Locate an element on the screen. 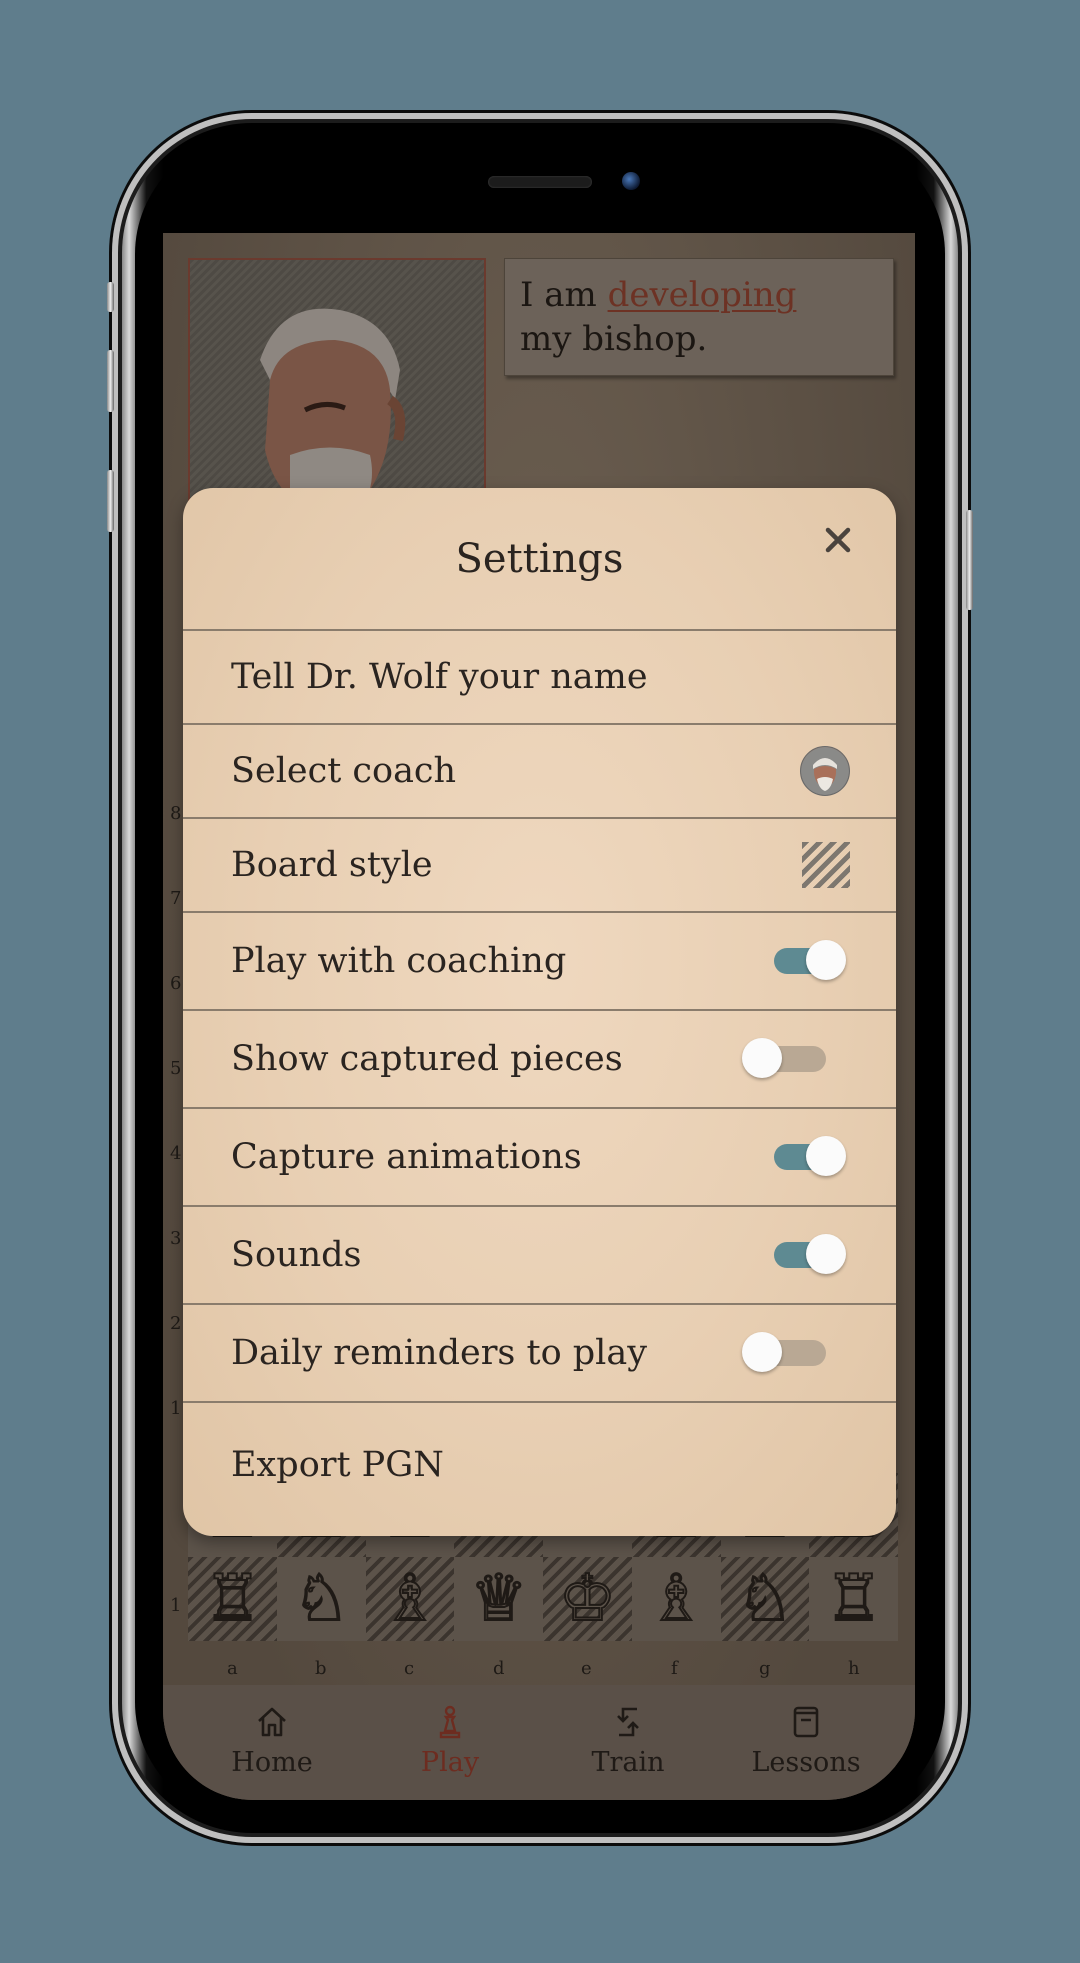 This screenshot has width=1080, height=1963. front-camera is located at coordinates (631, 181).